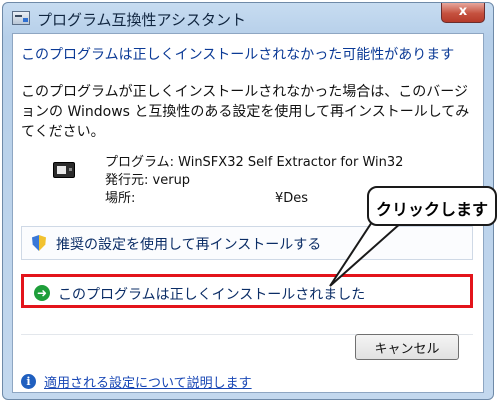 The width and height of the screenshot is (501, 405). I want to click on installed-correctly-label: このプログラムは正しくインストールされました, so click(212, 295).